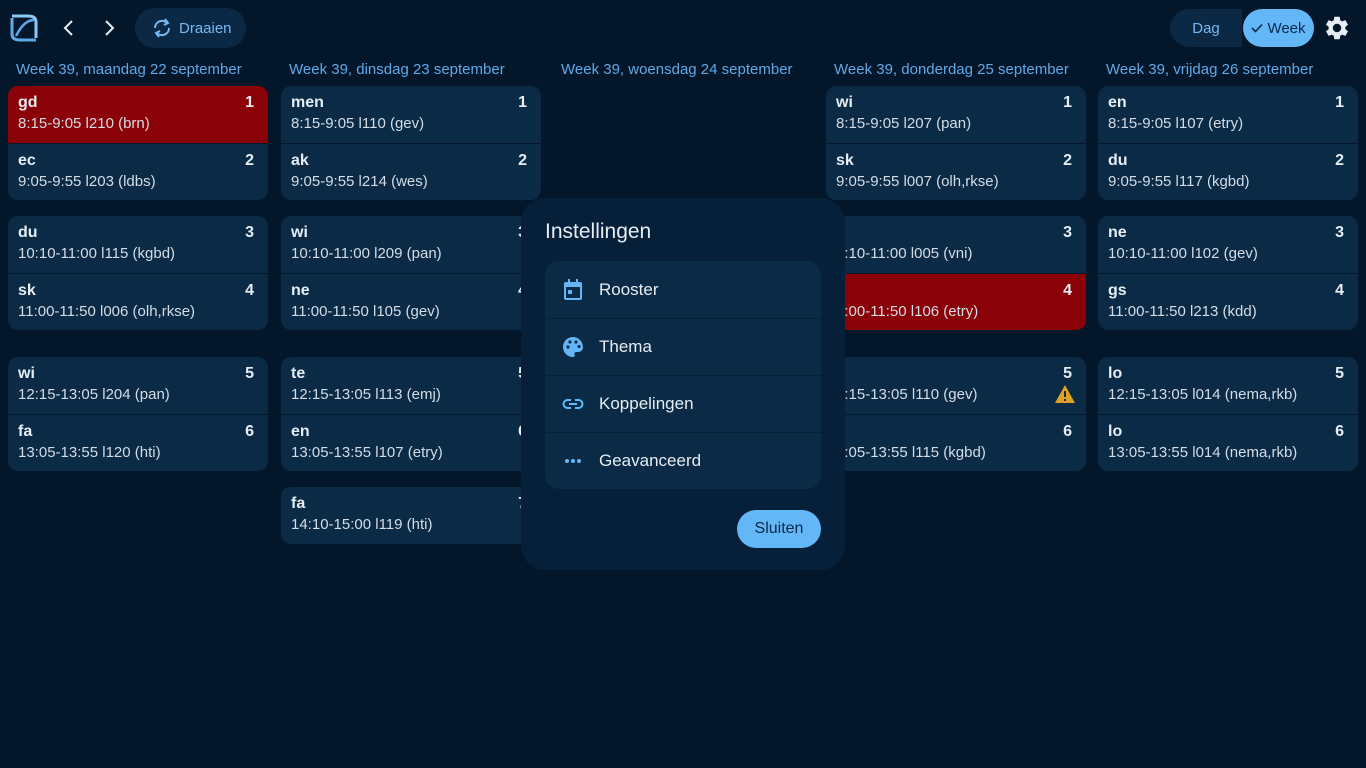 The width and height of the screenshot is (1366, 768). I want to click on lesson-info: 11:00-11:50 l213 (kdd), so click(1182, 311).